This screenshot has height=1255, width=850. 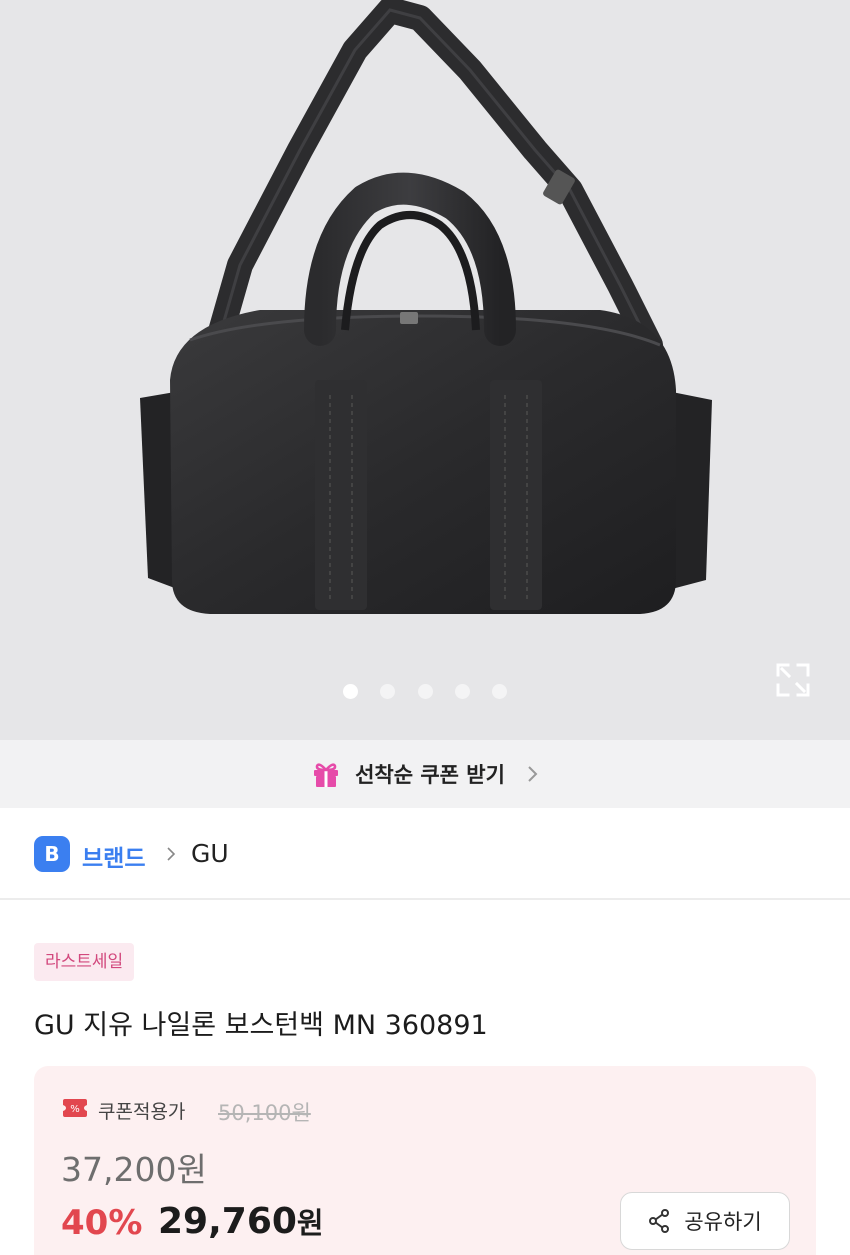 I want to click on gift-icon, so click(x=326, y=775).